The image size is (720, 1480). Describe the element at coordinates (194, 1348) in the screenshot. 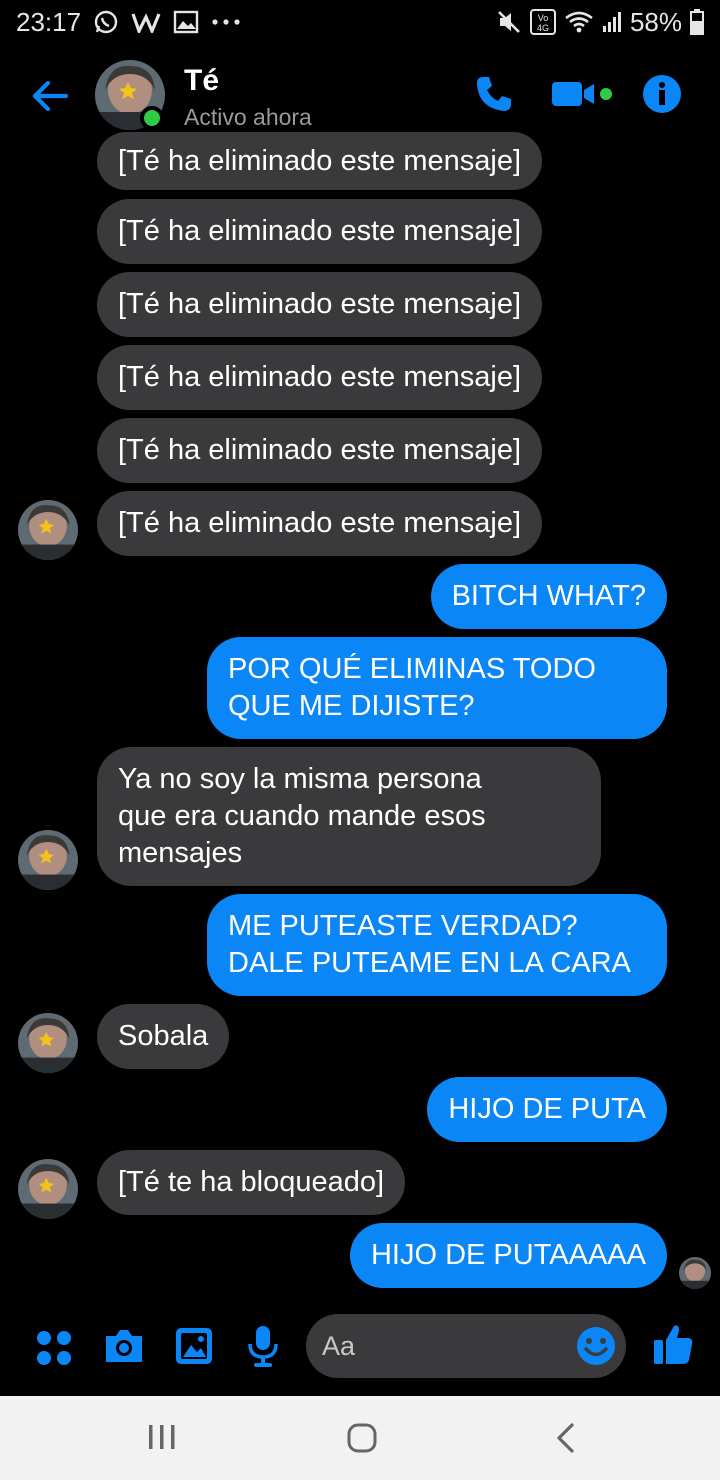

I see `image-icon` at that location.